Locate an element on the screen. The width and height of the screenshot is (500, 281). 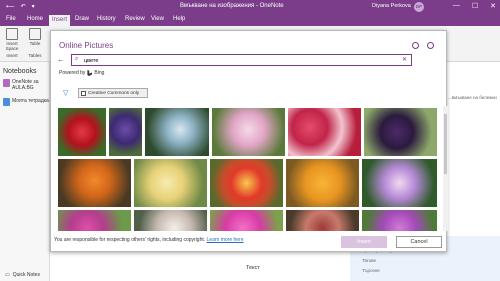
search-icon: ⌕ is located at coordinates (77, 59).